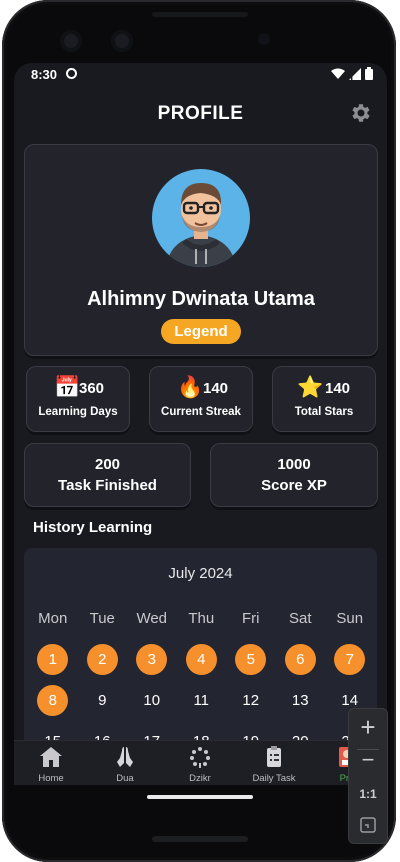  What do you see at coordinates (368, 760) in the screenshot?
I see `zoom-out-button: −` at bounding box center [368, 760].